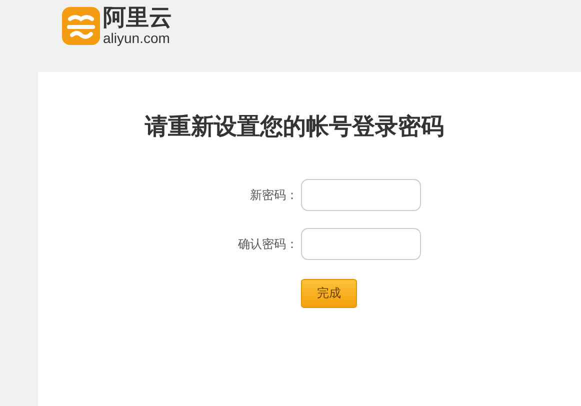  Describe the element at coordinates (267, 244) in the screenshot. I see `field-label: 确认密码：` at that location.